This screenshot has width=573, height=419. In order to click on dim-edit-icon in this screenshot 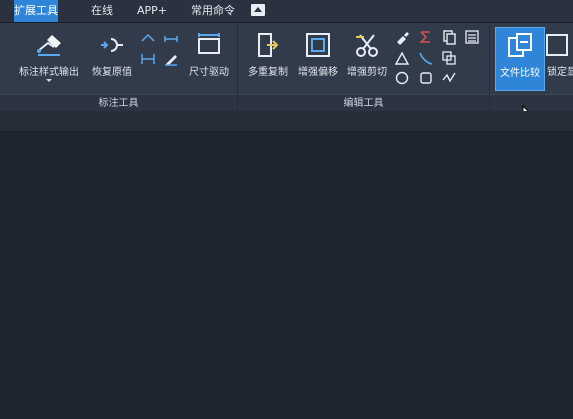, I will do `click(171, 59)`.